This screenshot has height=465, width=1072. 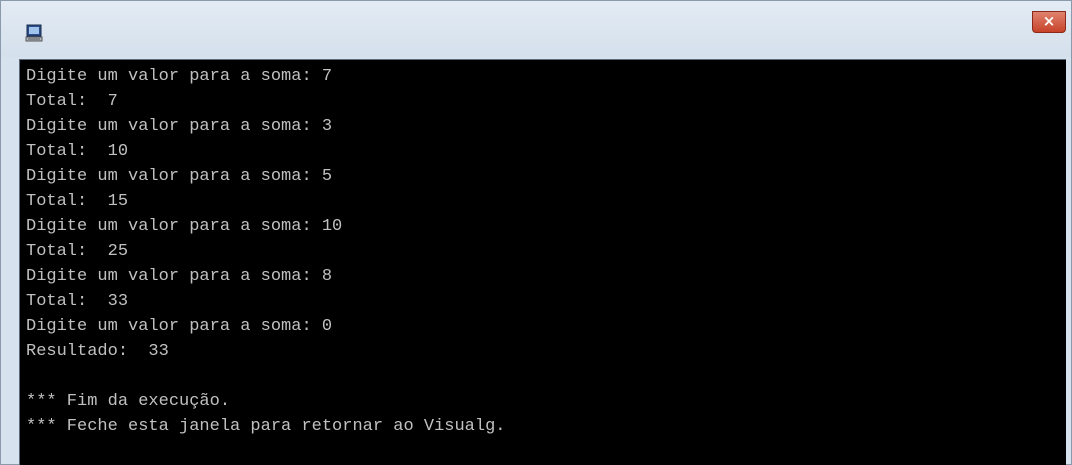 What do you see at coordinates (97, 351) in the screenshot?
I see `console-line: Resultado: 33` at bounding box center [97, 351].